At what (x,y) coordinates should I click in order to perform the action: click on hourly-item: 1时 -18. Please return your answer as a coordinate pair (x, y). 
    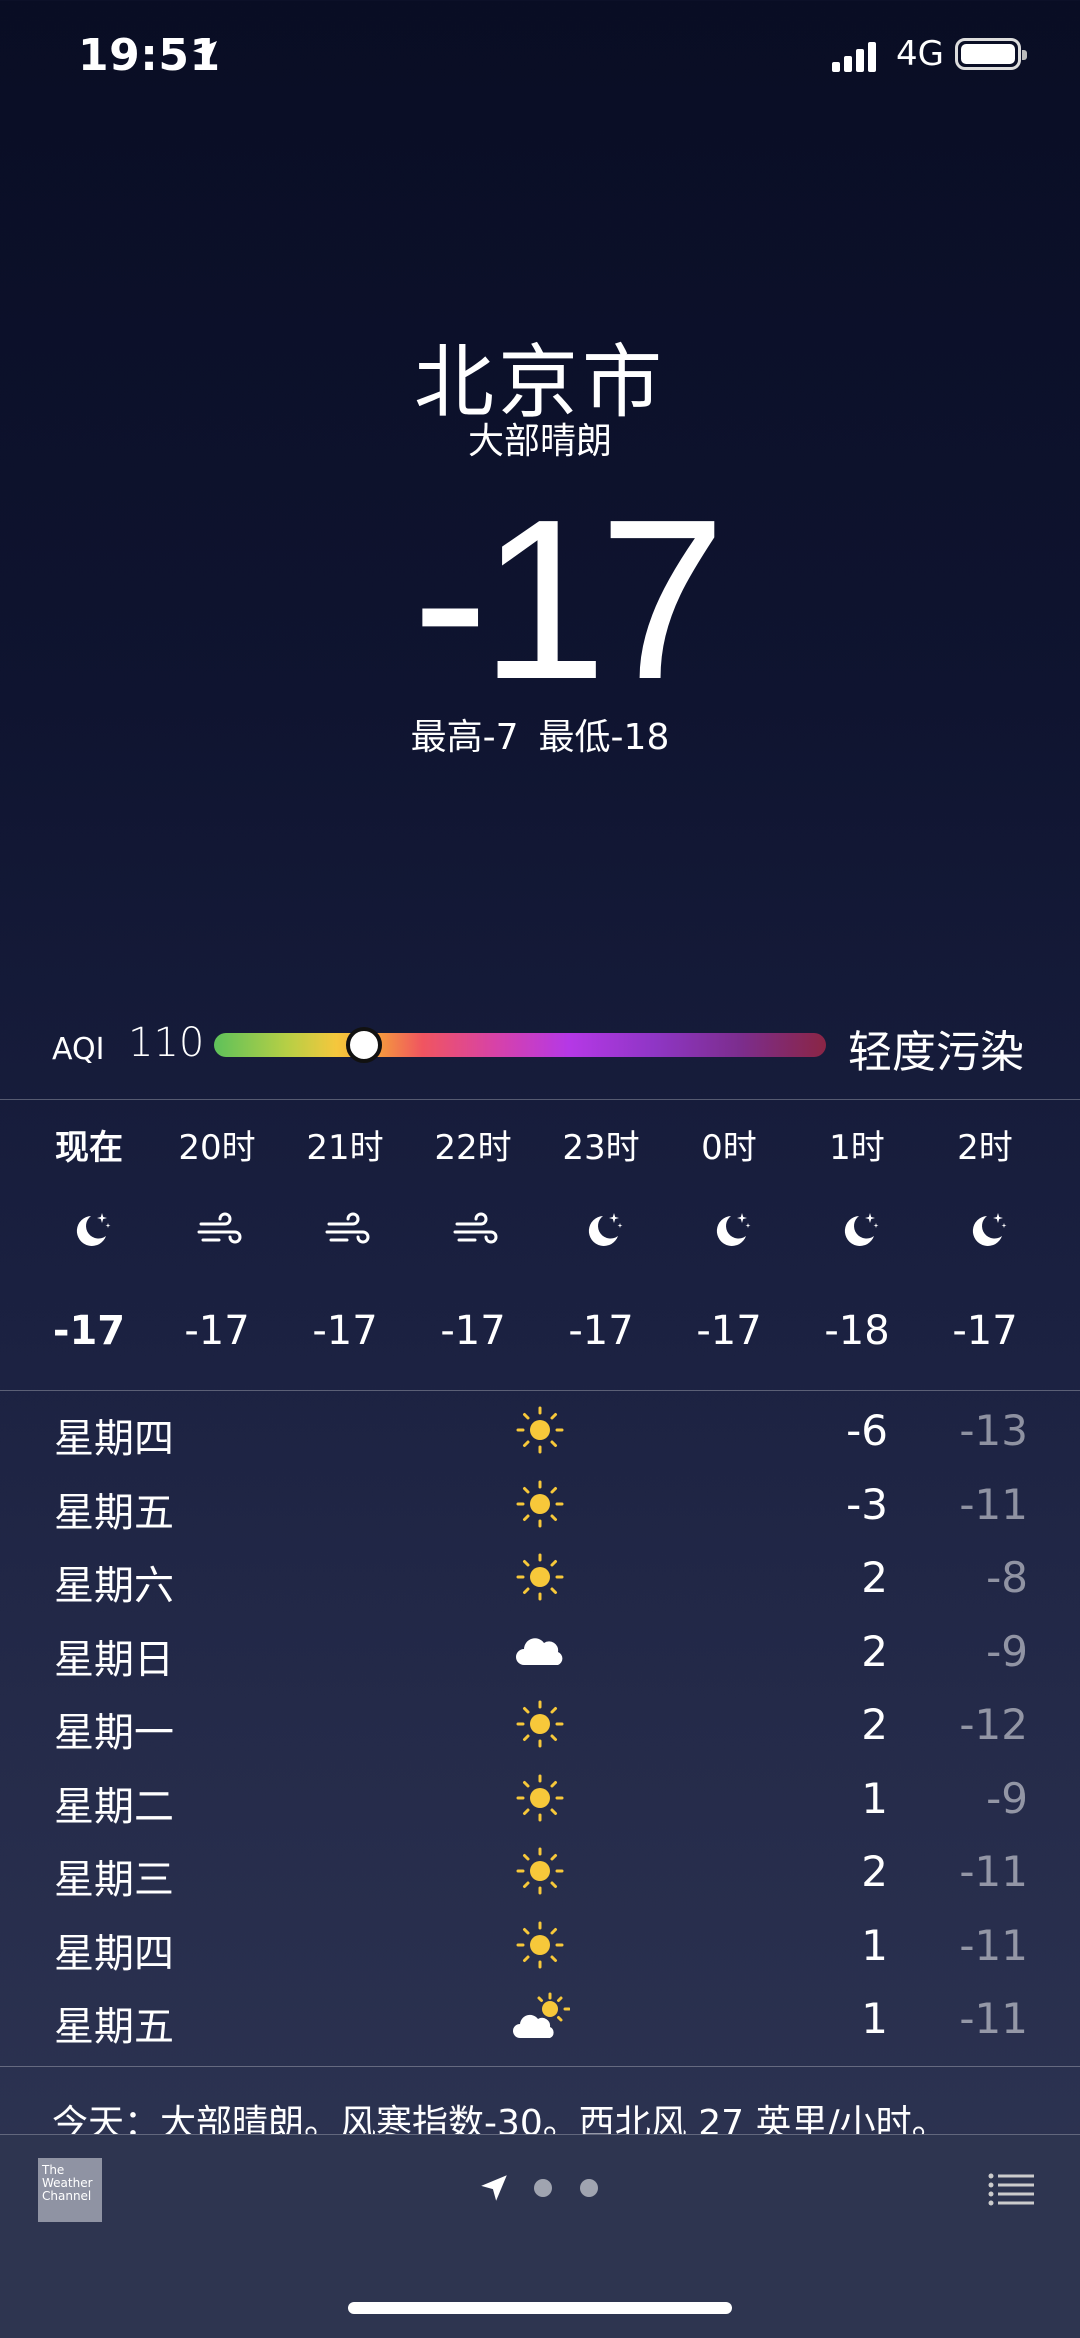
    Looking at the image, I should click on (857, 1245).